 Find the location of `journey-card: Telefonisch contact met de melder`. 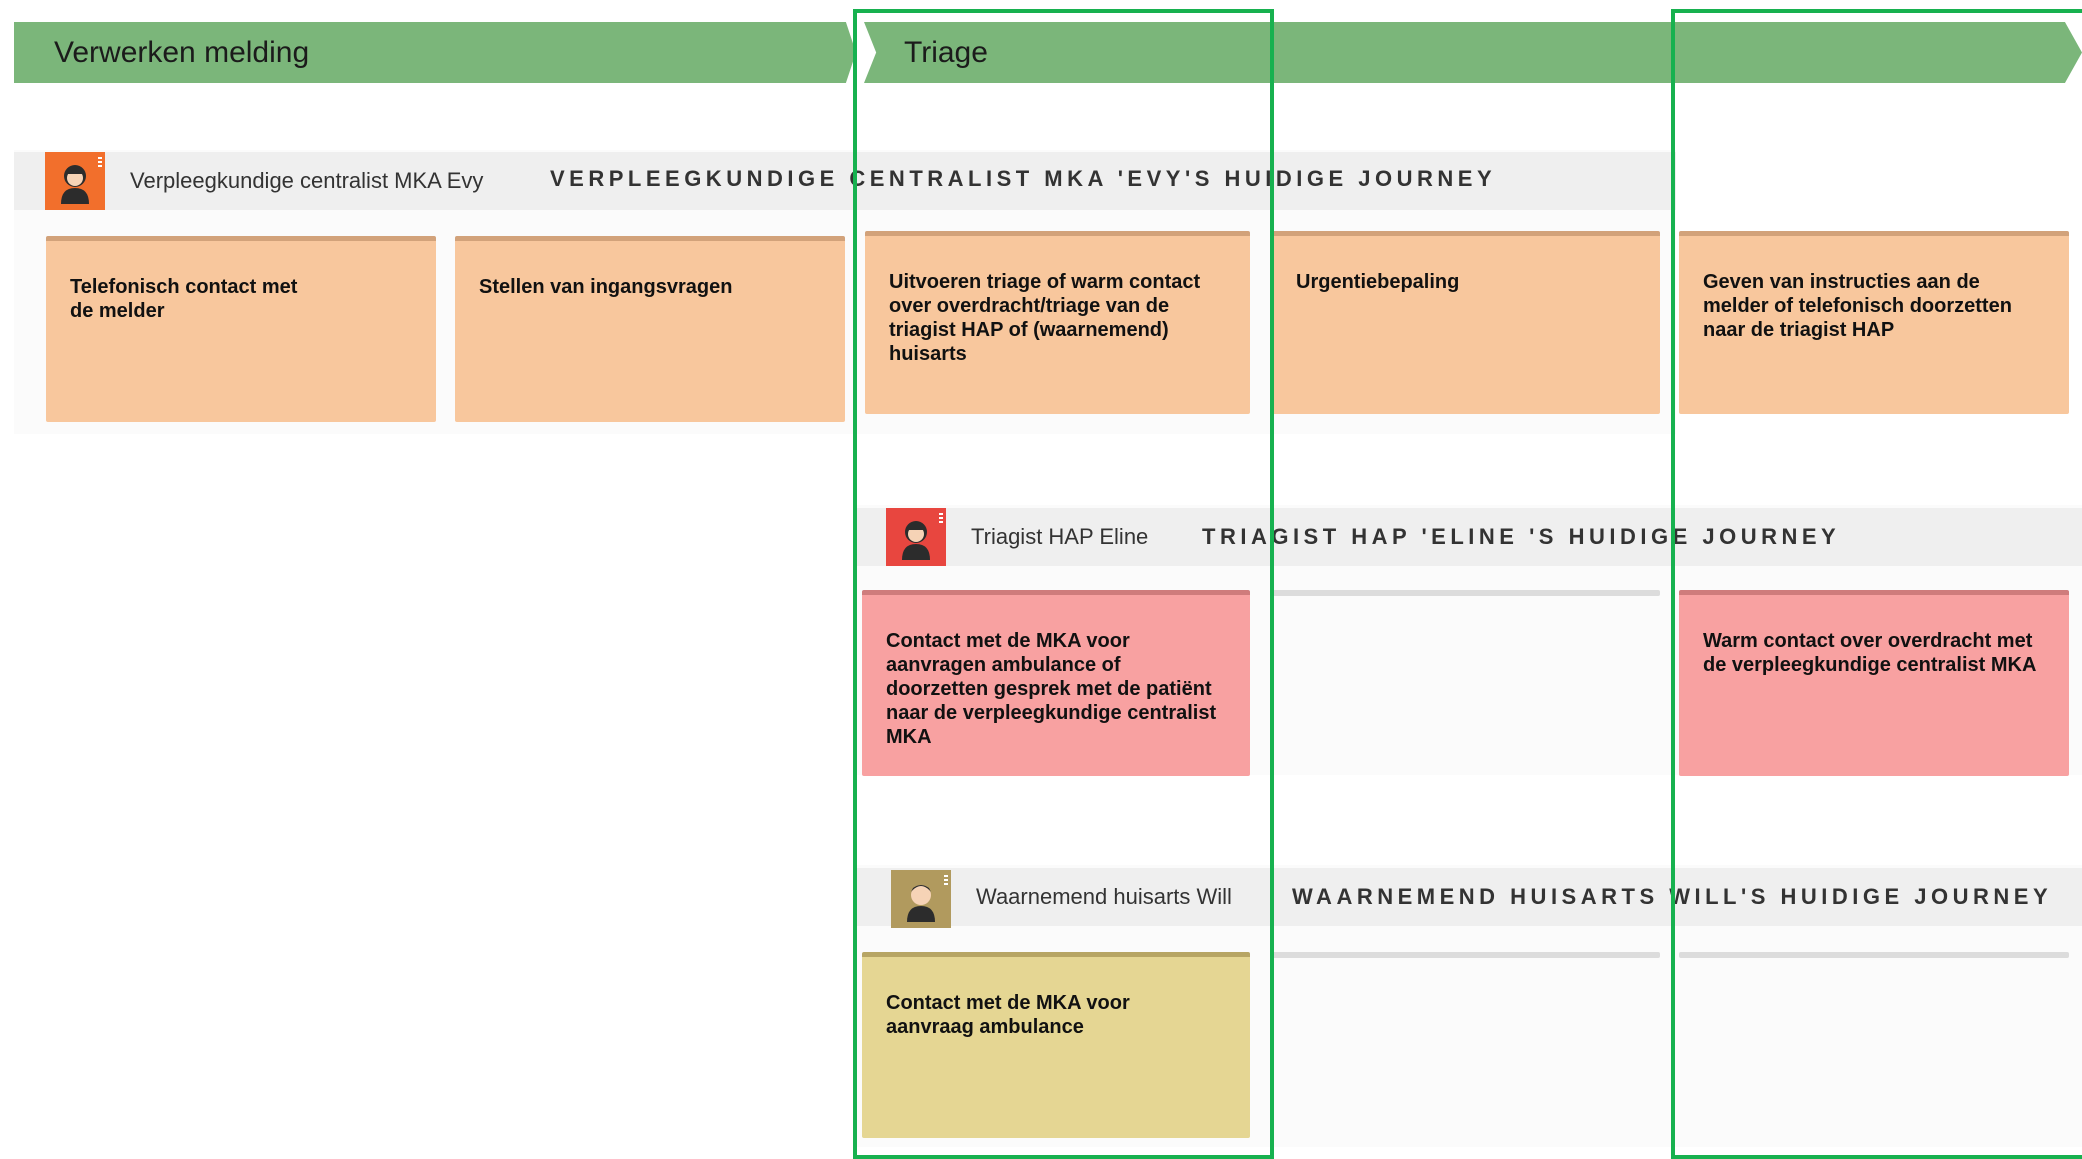

journey-card: Telefonisch contact met de melder is located at coordinates (241, 329).